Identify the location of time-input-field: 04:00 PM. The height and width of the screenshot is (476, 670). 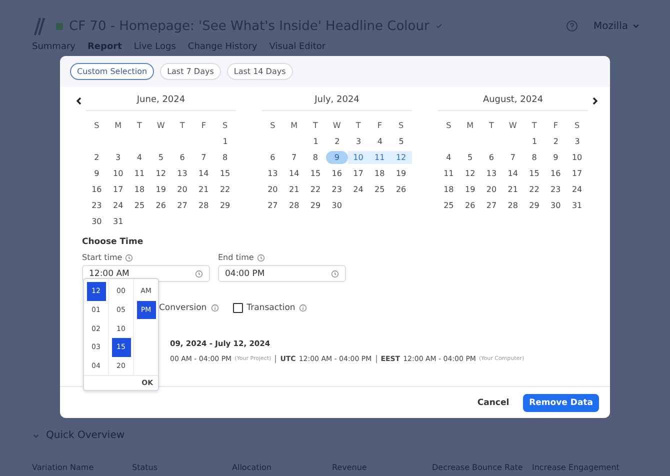
(282, 273).